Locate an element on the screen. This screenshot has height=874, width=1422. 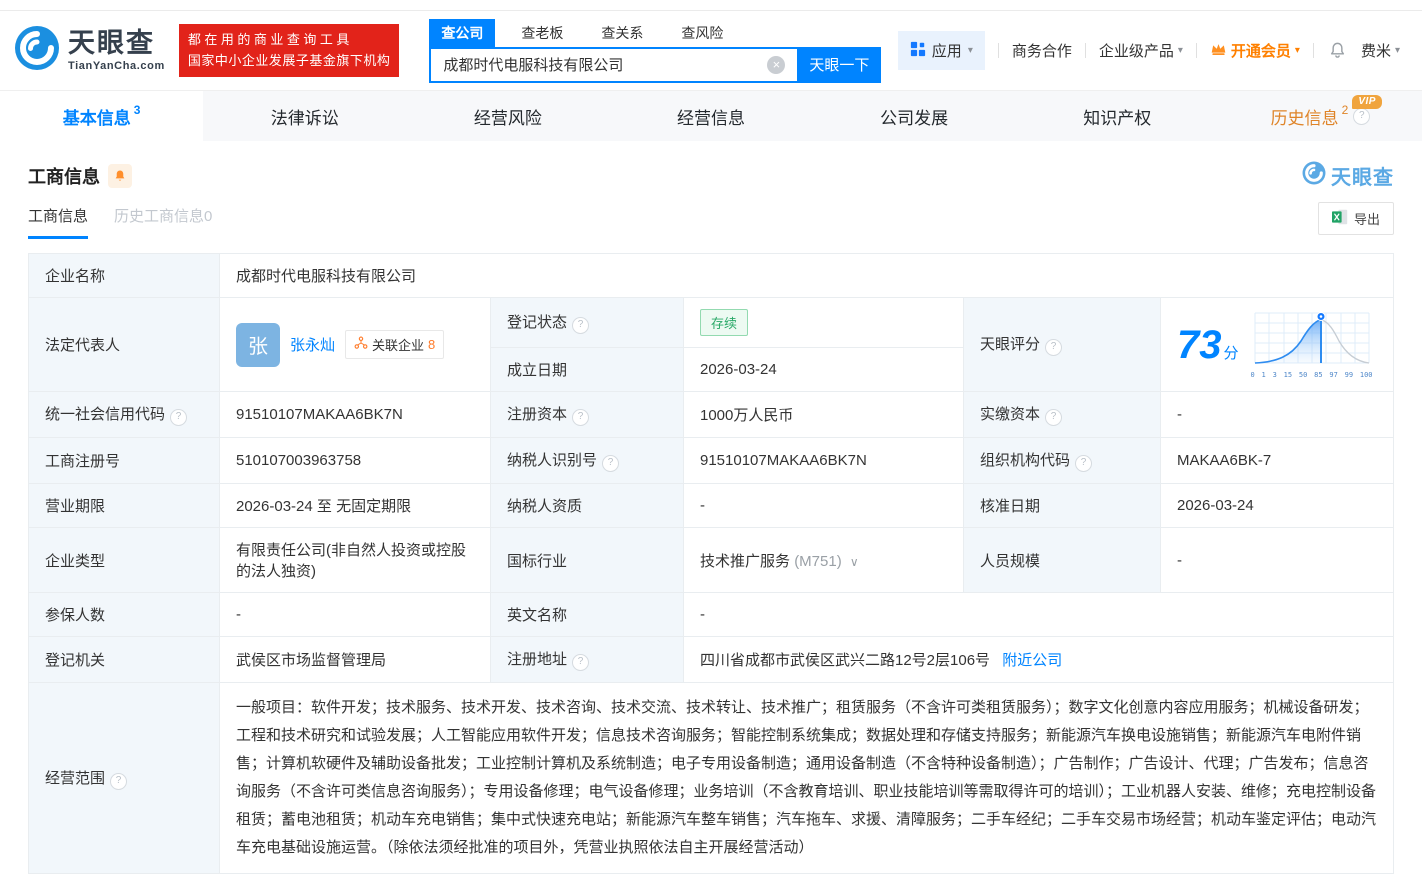
field-label: 国标行业 is located at coordinates (587, 560).